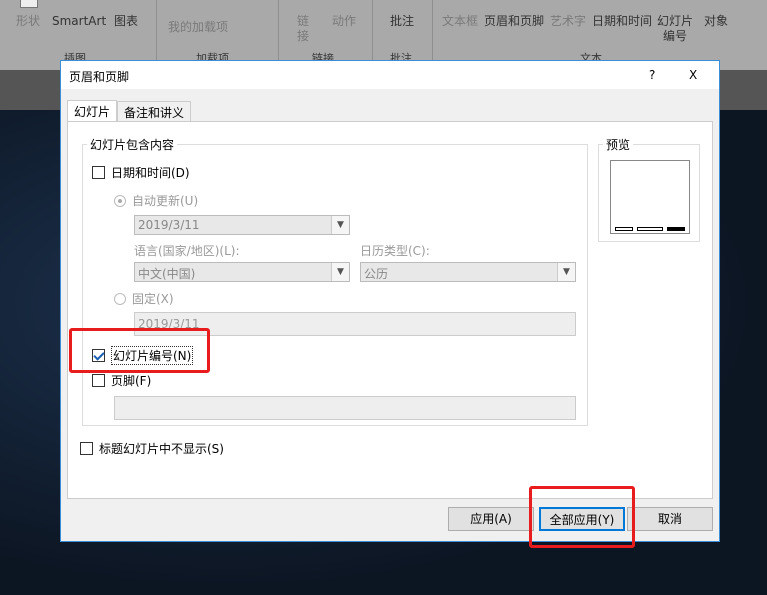 This screenshot has height=595, width=767. Describe the element at coordinates (165, 201) in the screenshot. I see `auto-update-label: 自动更新(U)` at that location.